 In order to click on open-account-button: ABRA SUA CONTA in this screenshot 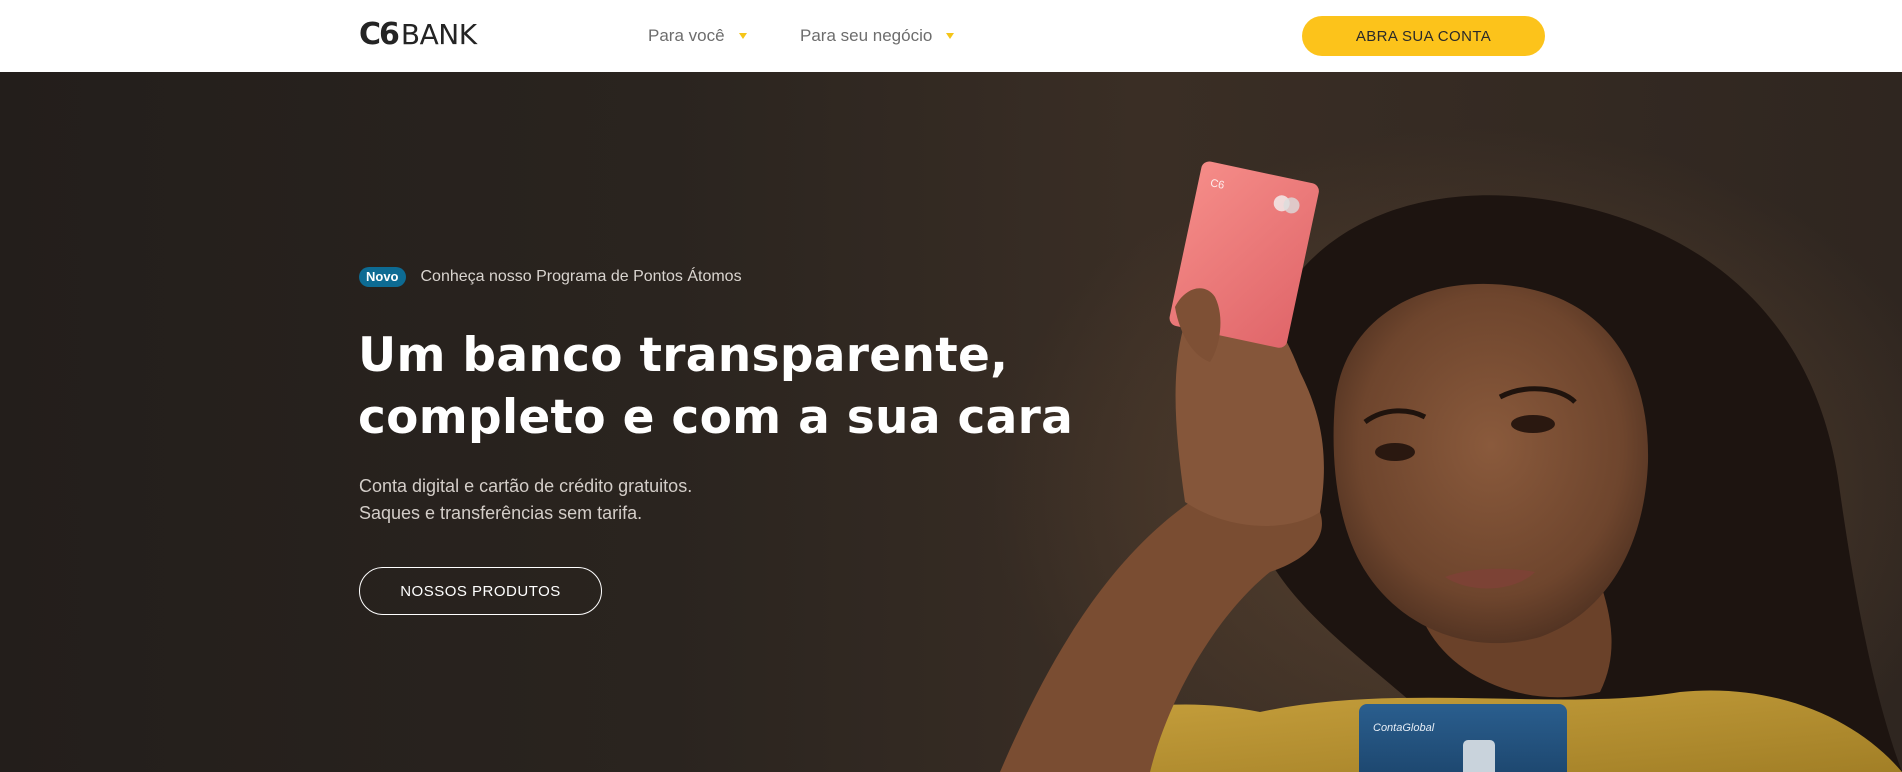, I will do `click(1423, 36)`.